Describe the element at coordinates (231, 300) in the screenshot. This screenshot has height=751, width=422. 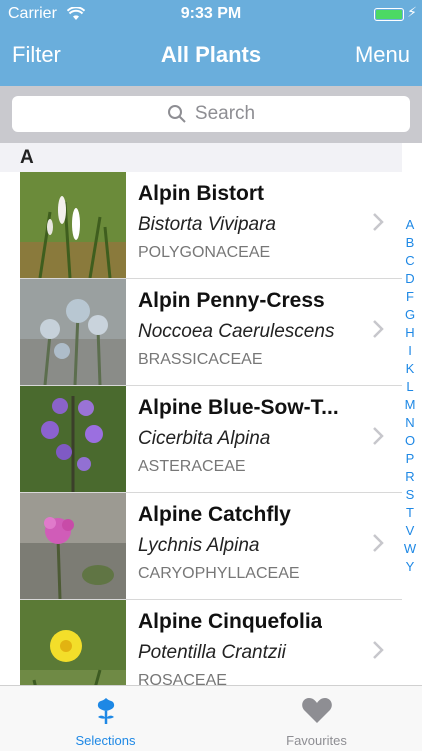
I see `plant-name: Alpin Penny-Cress` at that location.